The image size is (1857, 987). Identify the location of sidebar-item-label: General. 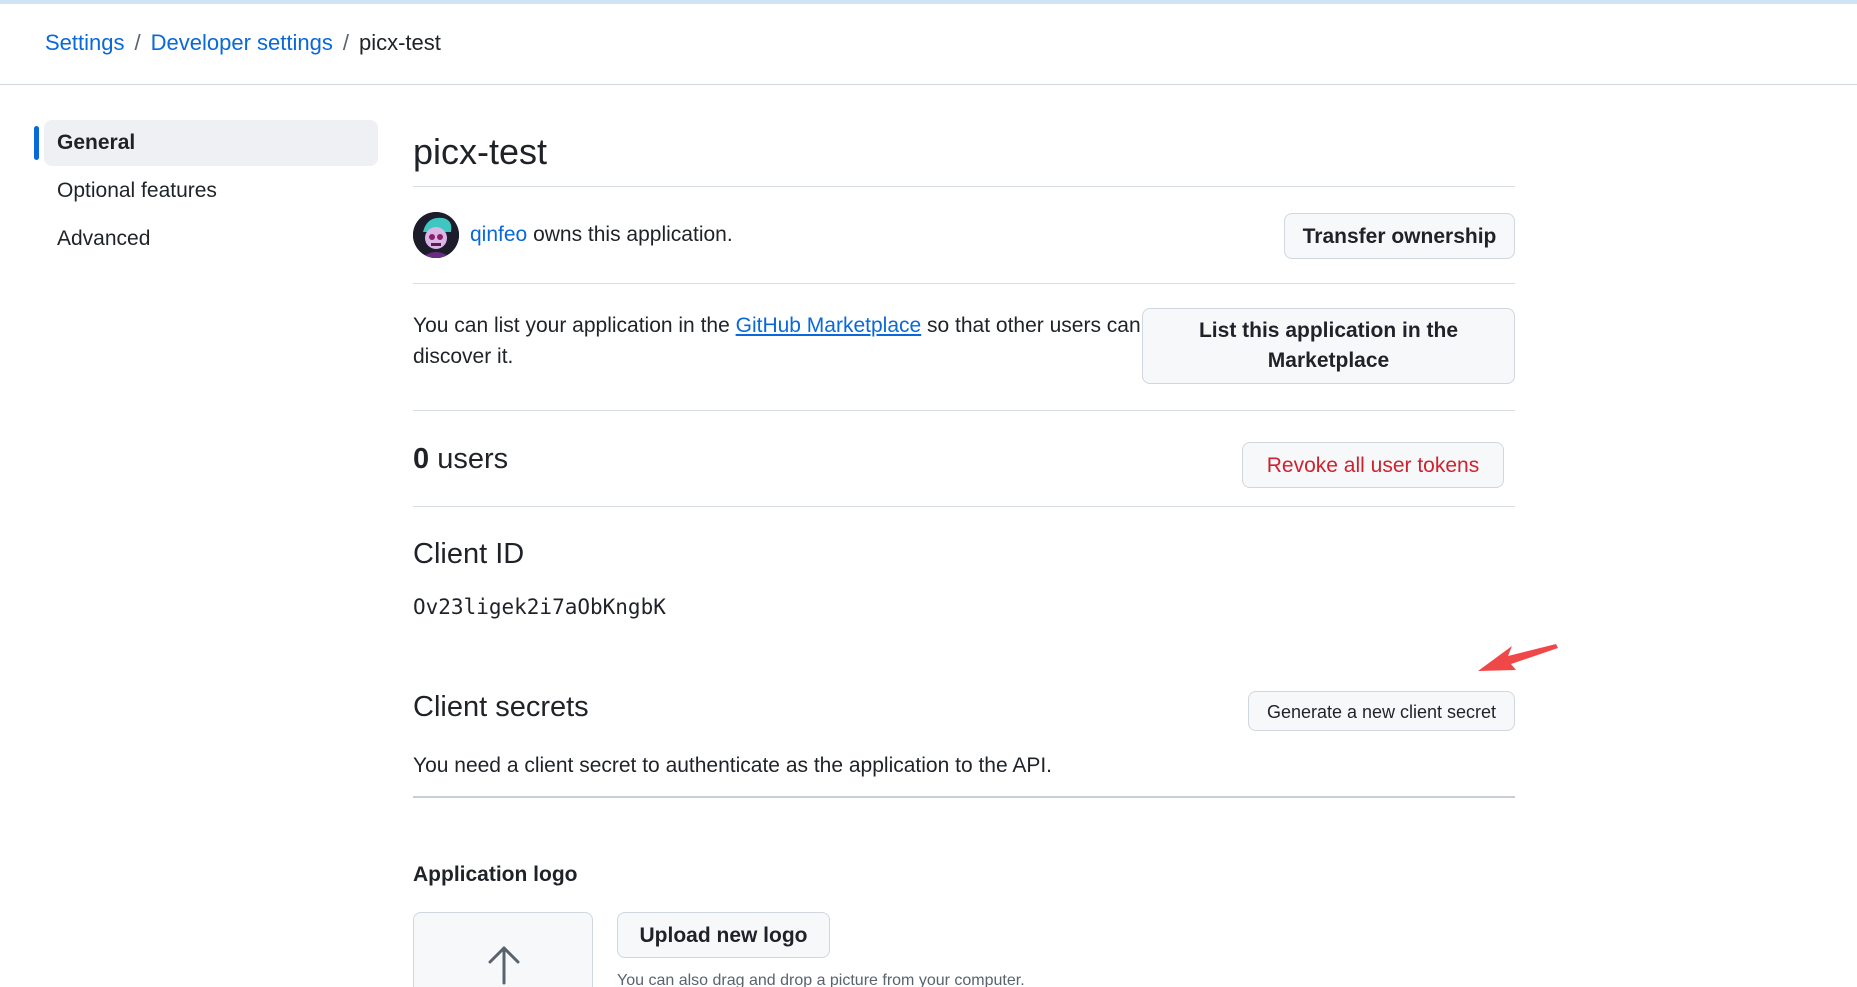
(96, 142).